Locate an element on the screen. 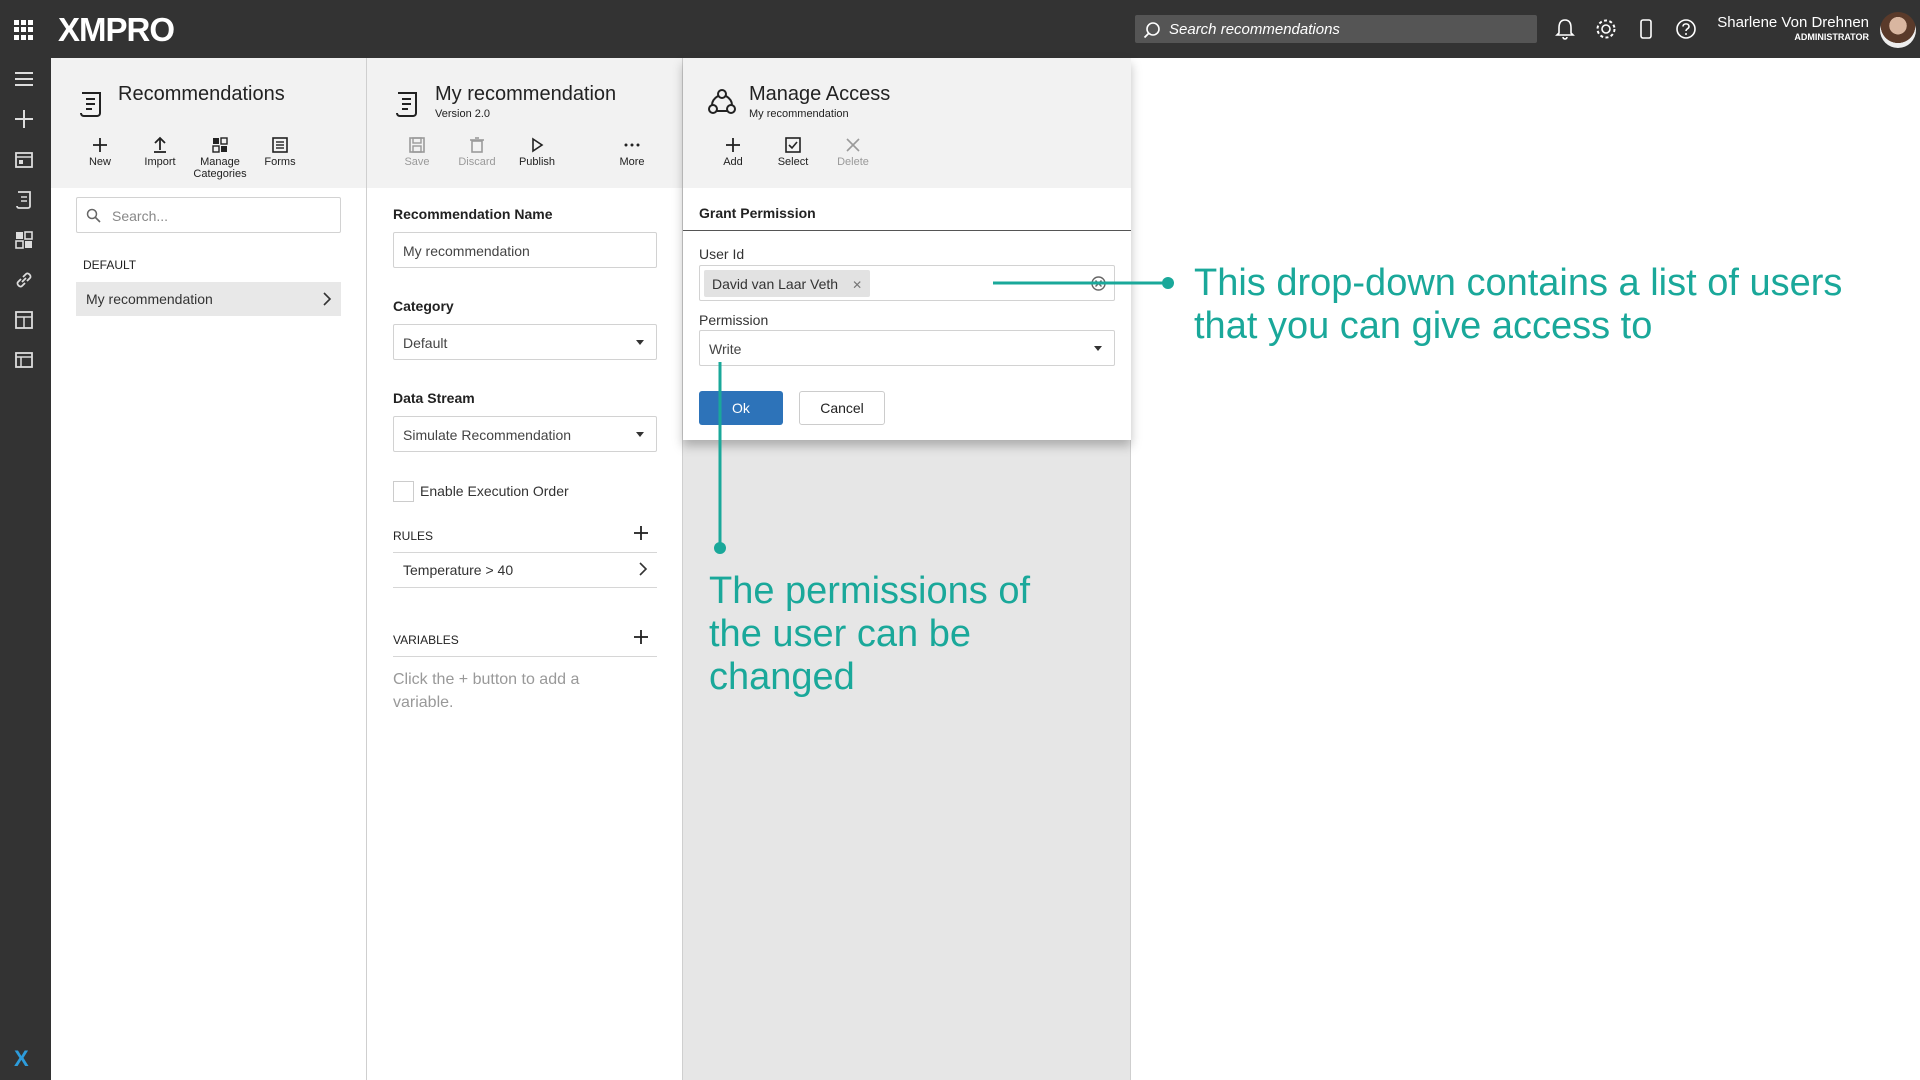 The width and height of the screenshot is (1920, 1080). variables-label: VARIABLES is located at coordinates (426, 640).